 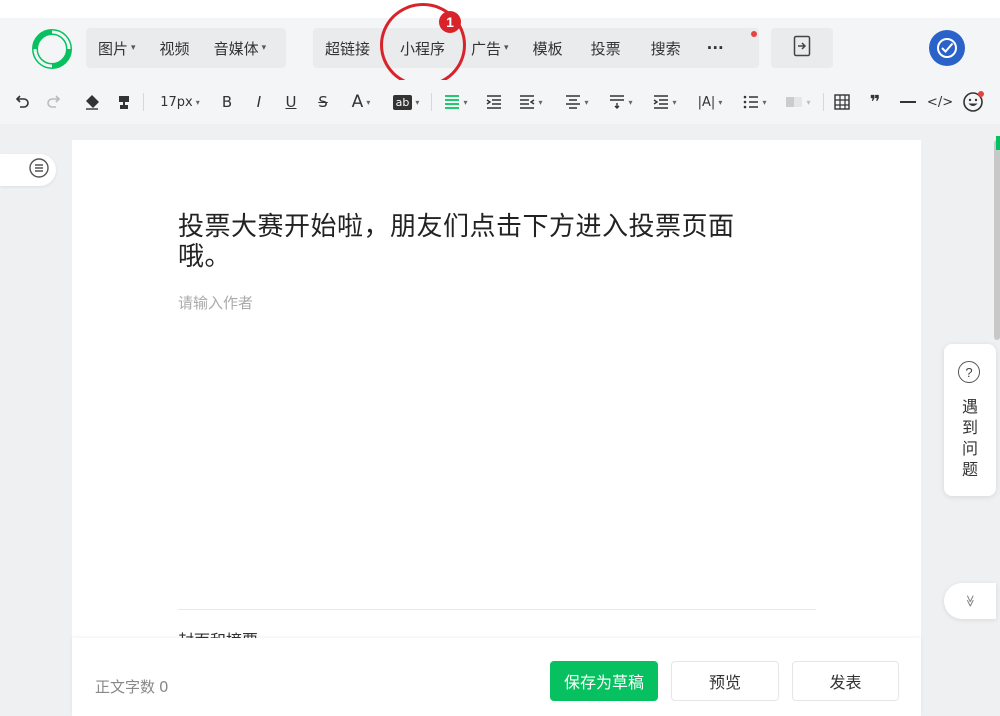 I want to click on highlight-button: ab ▾, so click(x=406, y=102).